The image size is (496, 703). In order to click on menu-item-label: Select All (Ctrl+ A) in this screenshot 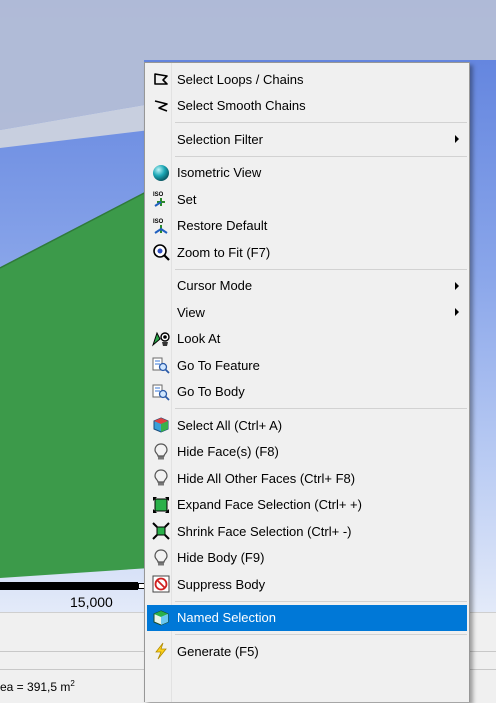, I will do `click(230, 425)`.